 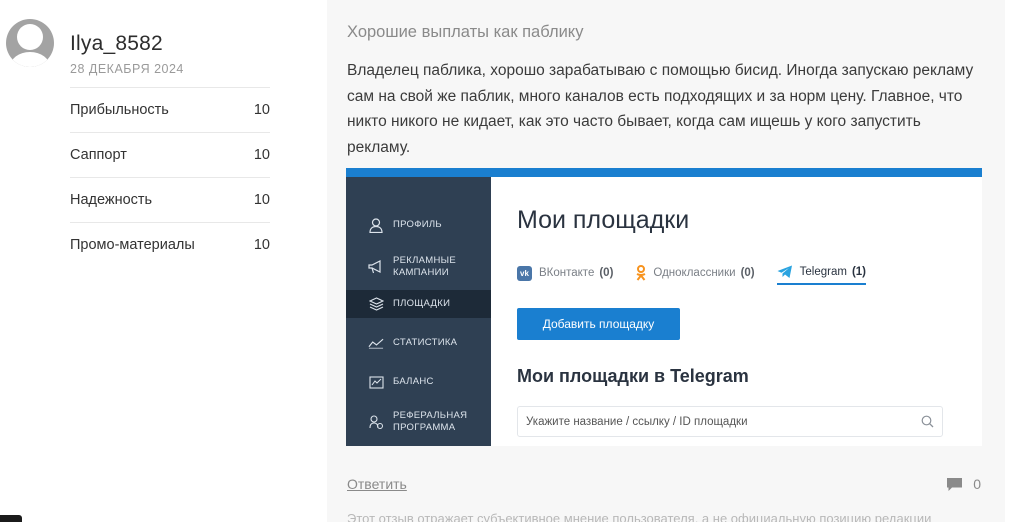 I want to click on tab-label: Telegram, so click(x=823, y=272).